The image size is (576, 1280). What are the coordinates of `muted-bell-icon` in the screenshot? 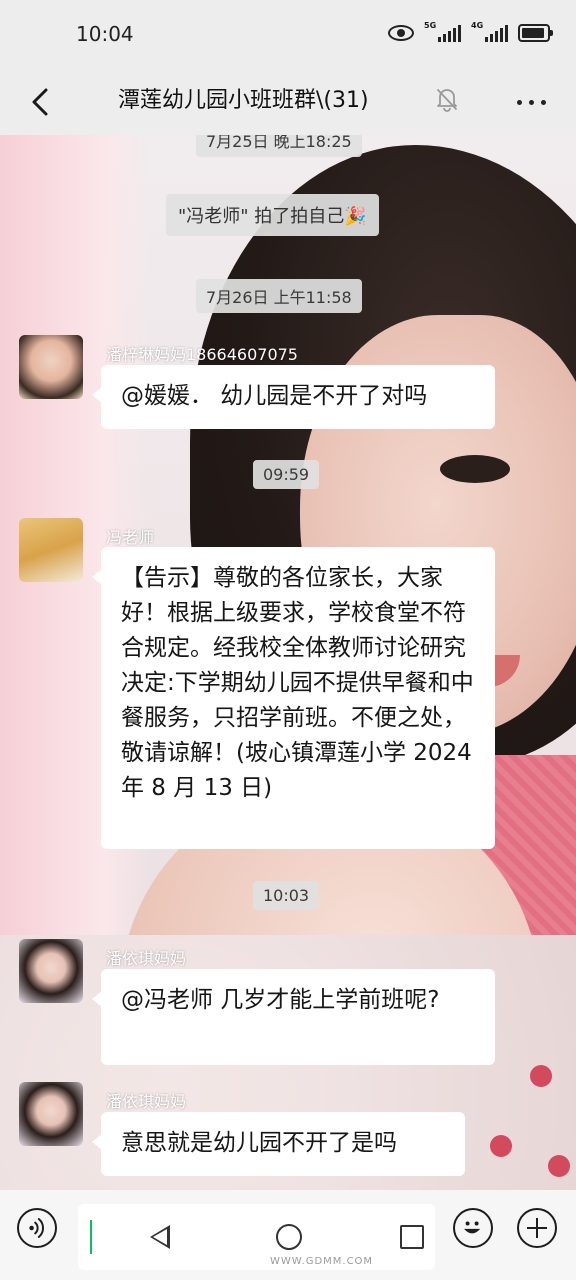 It's located at (447, 100).